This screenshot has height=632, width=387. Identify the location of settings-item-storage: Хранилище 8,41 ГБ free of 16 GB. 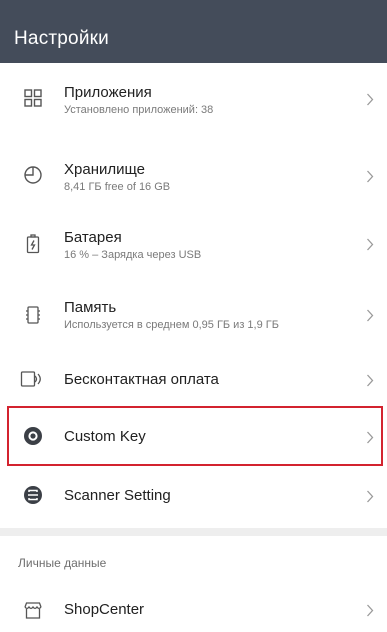
(193, 174).